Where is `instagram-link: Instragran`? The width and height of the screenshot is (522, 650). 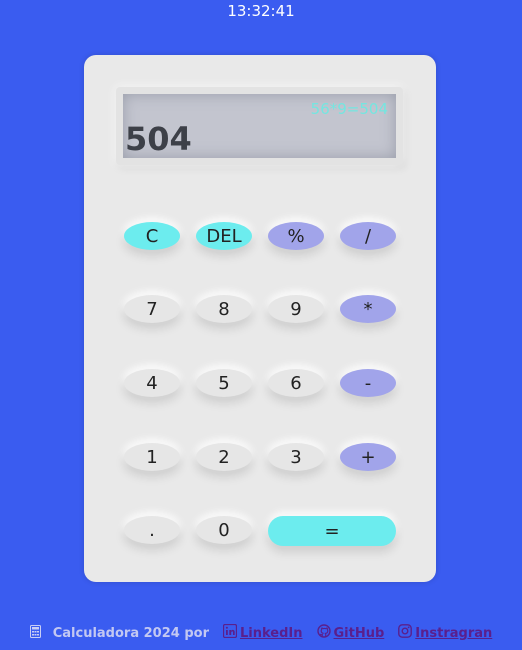
instagram-link: Instragran is located at coordinates (445, 633).